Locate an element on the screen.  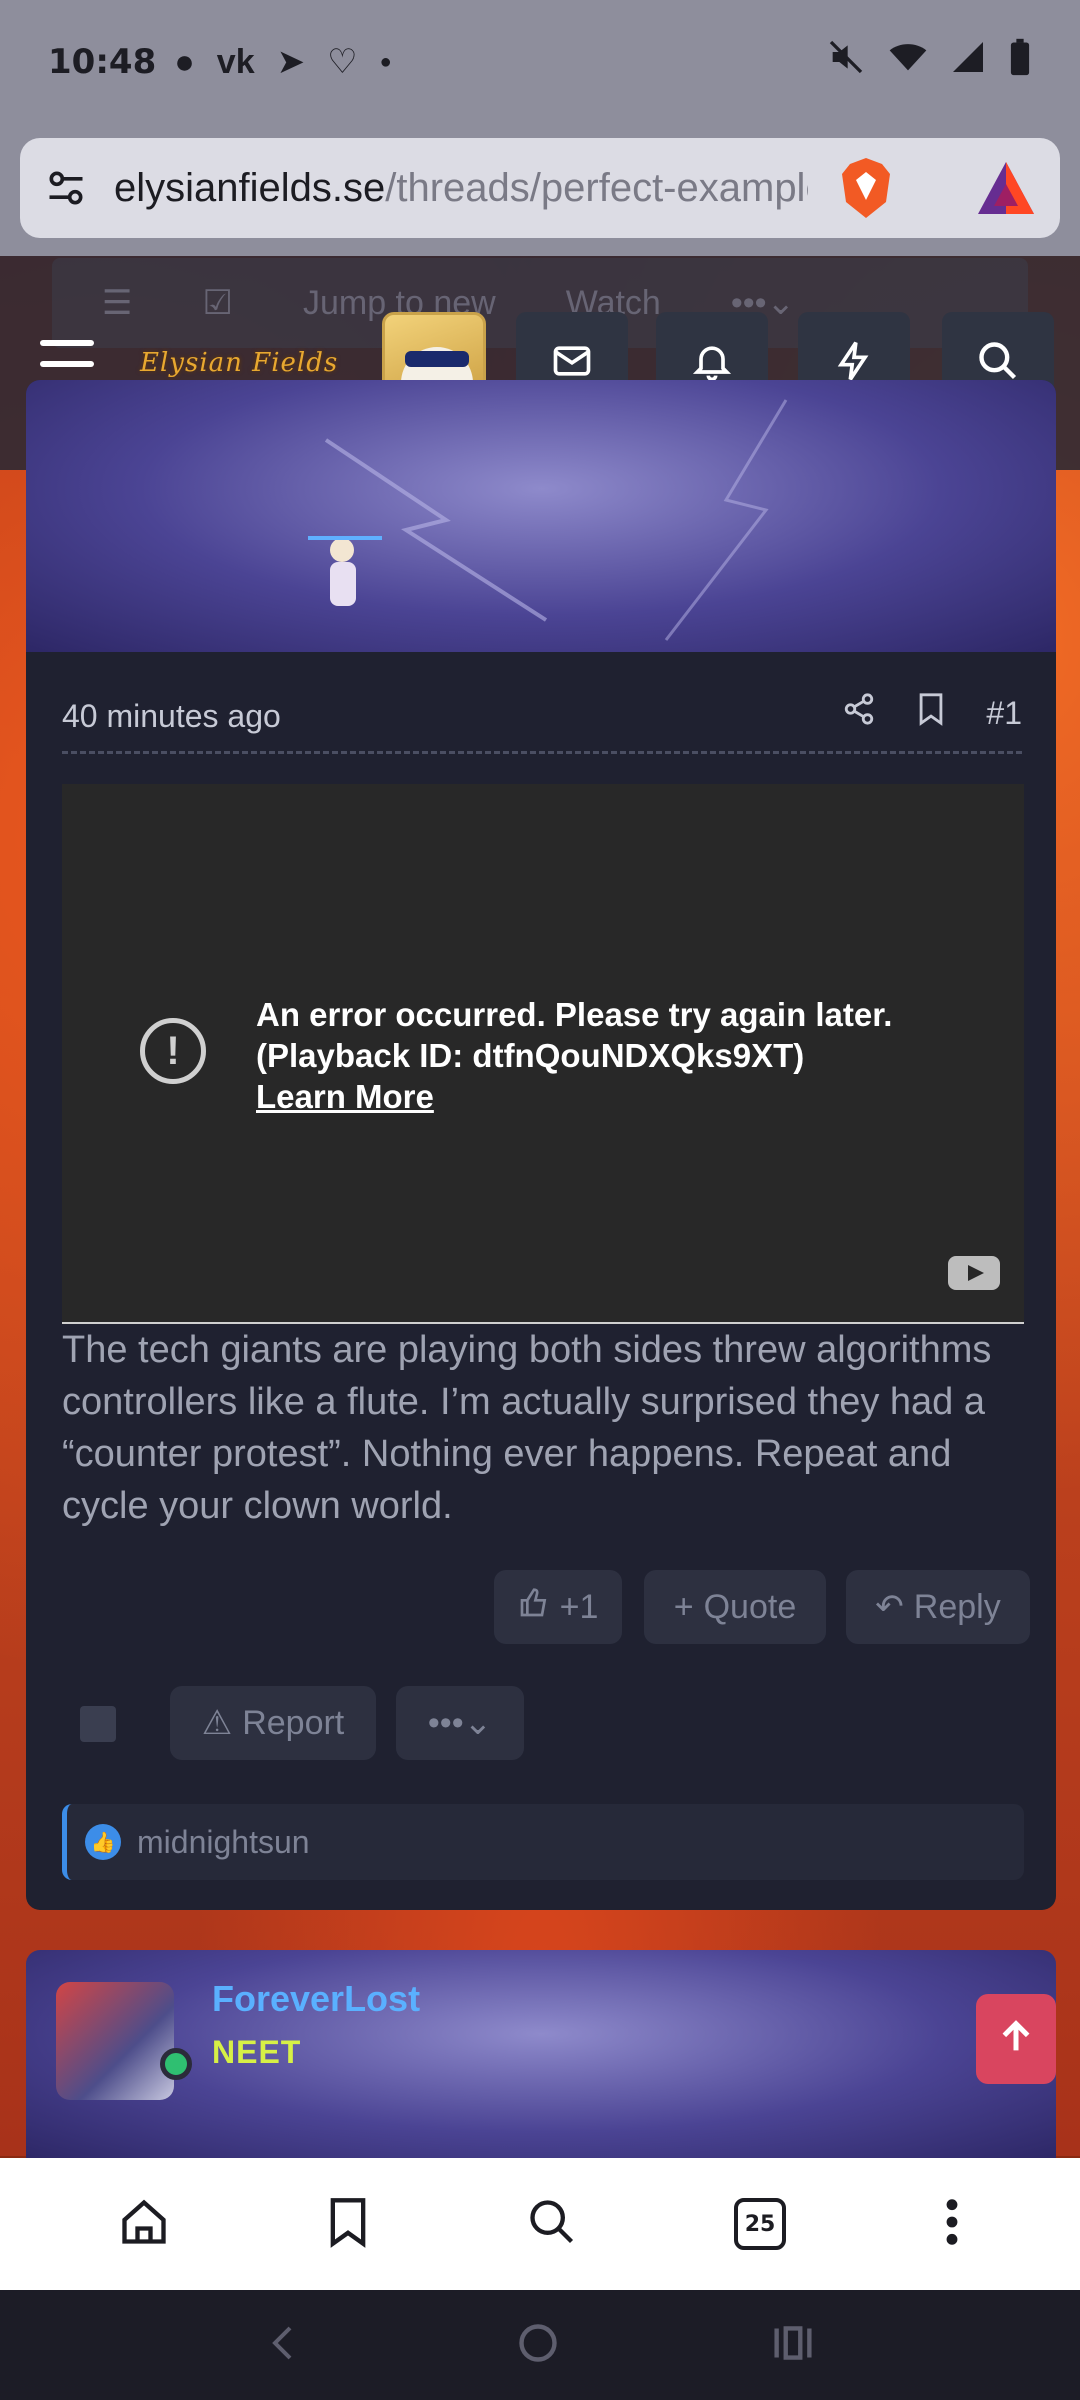
tab-switcher: 25 is located at coordinates (760, 2224).